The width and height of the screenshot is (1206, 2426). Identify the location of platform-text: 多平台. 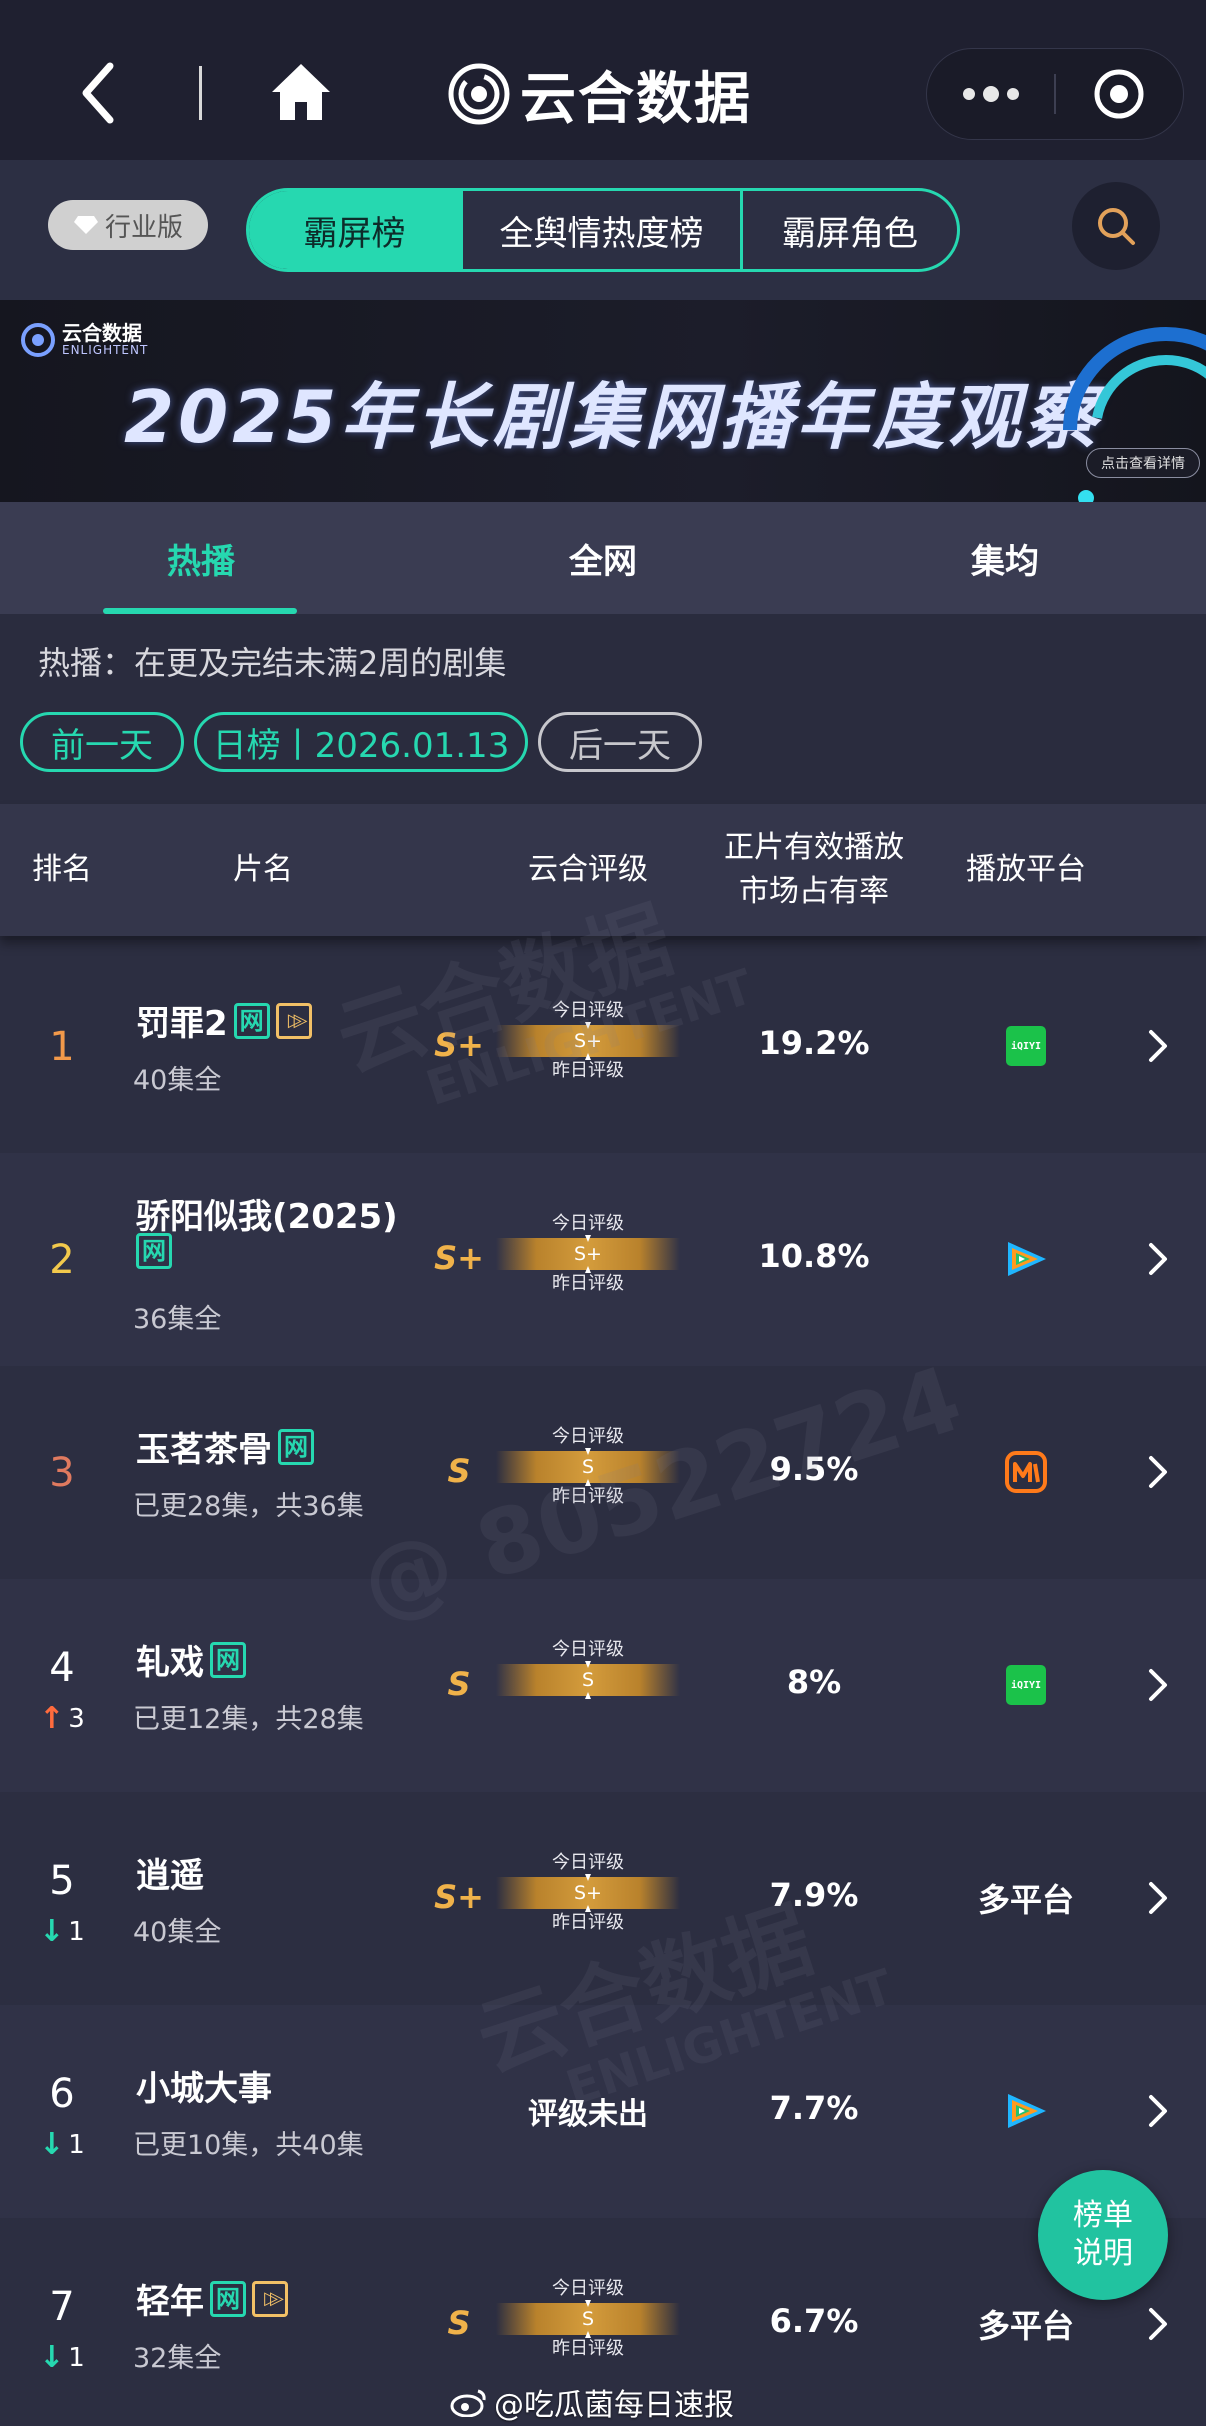
(1025, 1900).